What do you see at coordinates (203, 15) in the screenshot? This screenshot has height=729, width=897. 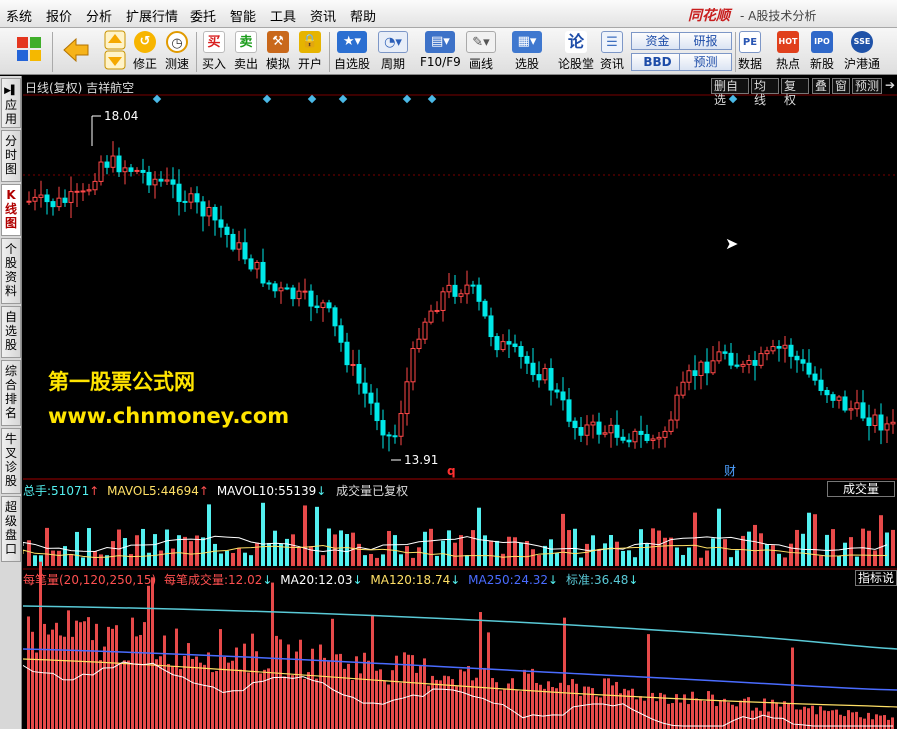 I see `menu-trade: 委托` at bounding box center [203, 15].